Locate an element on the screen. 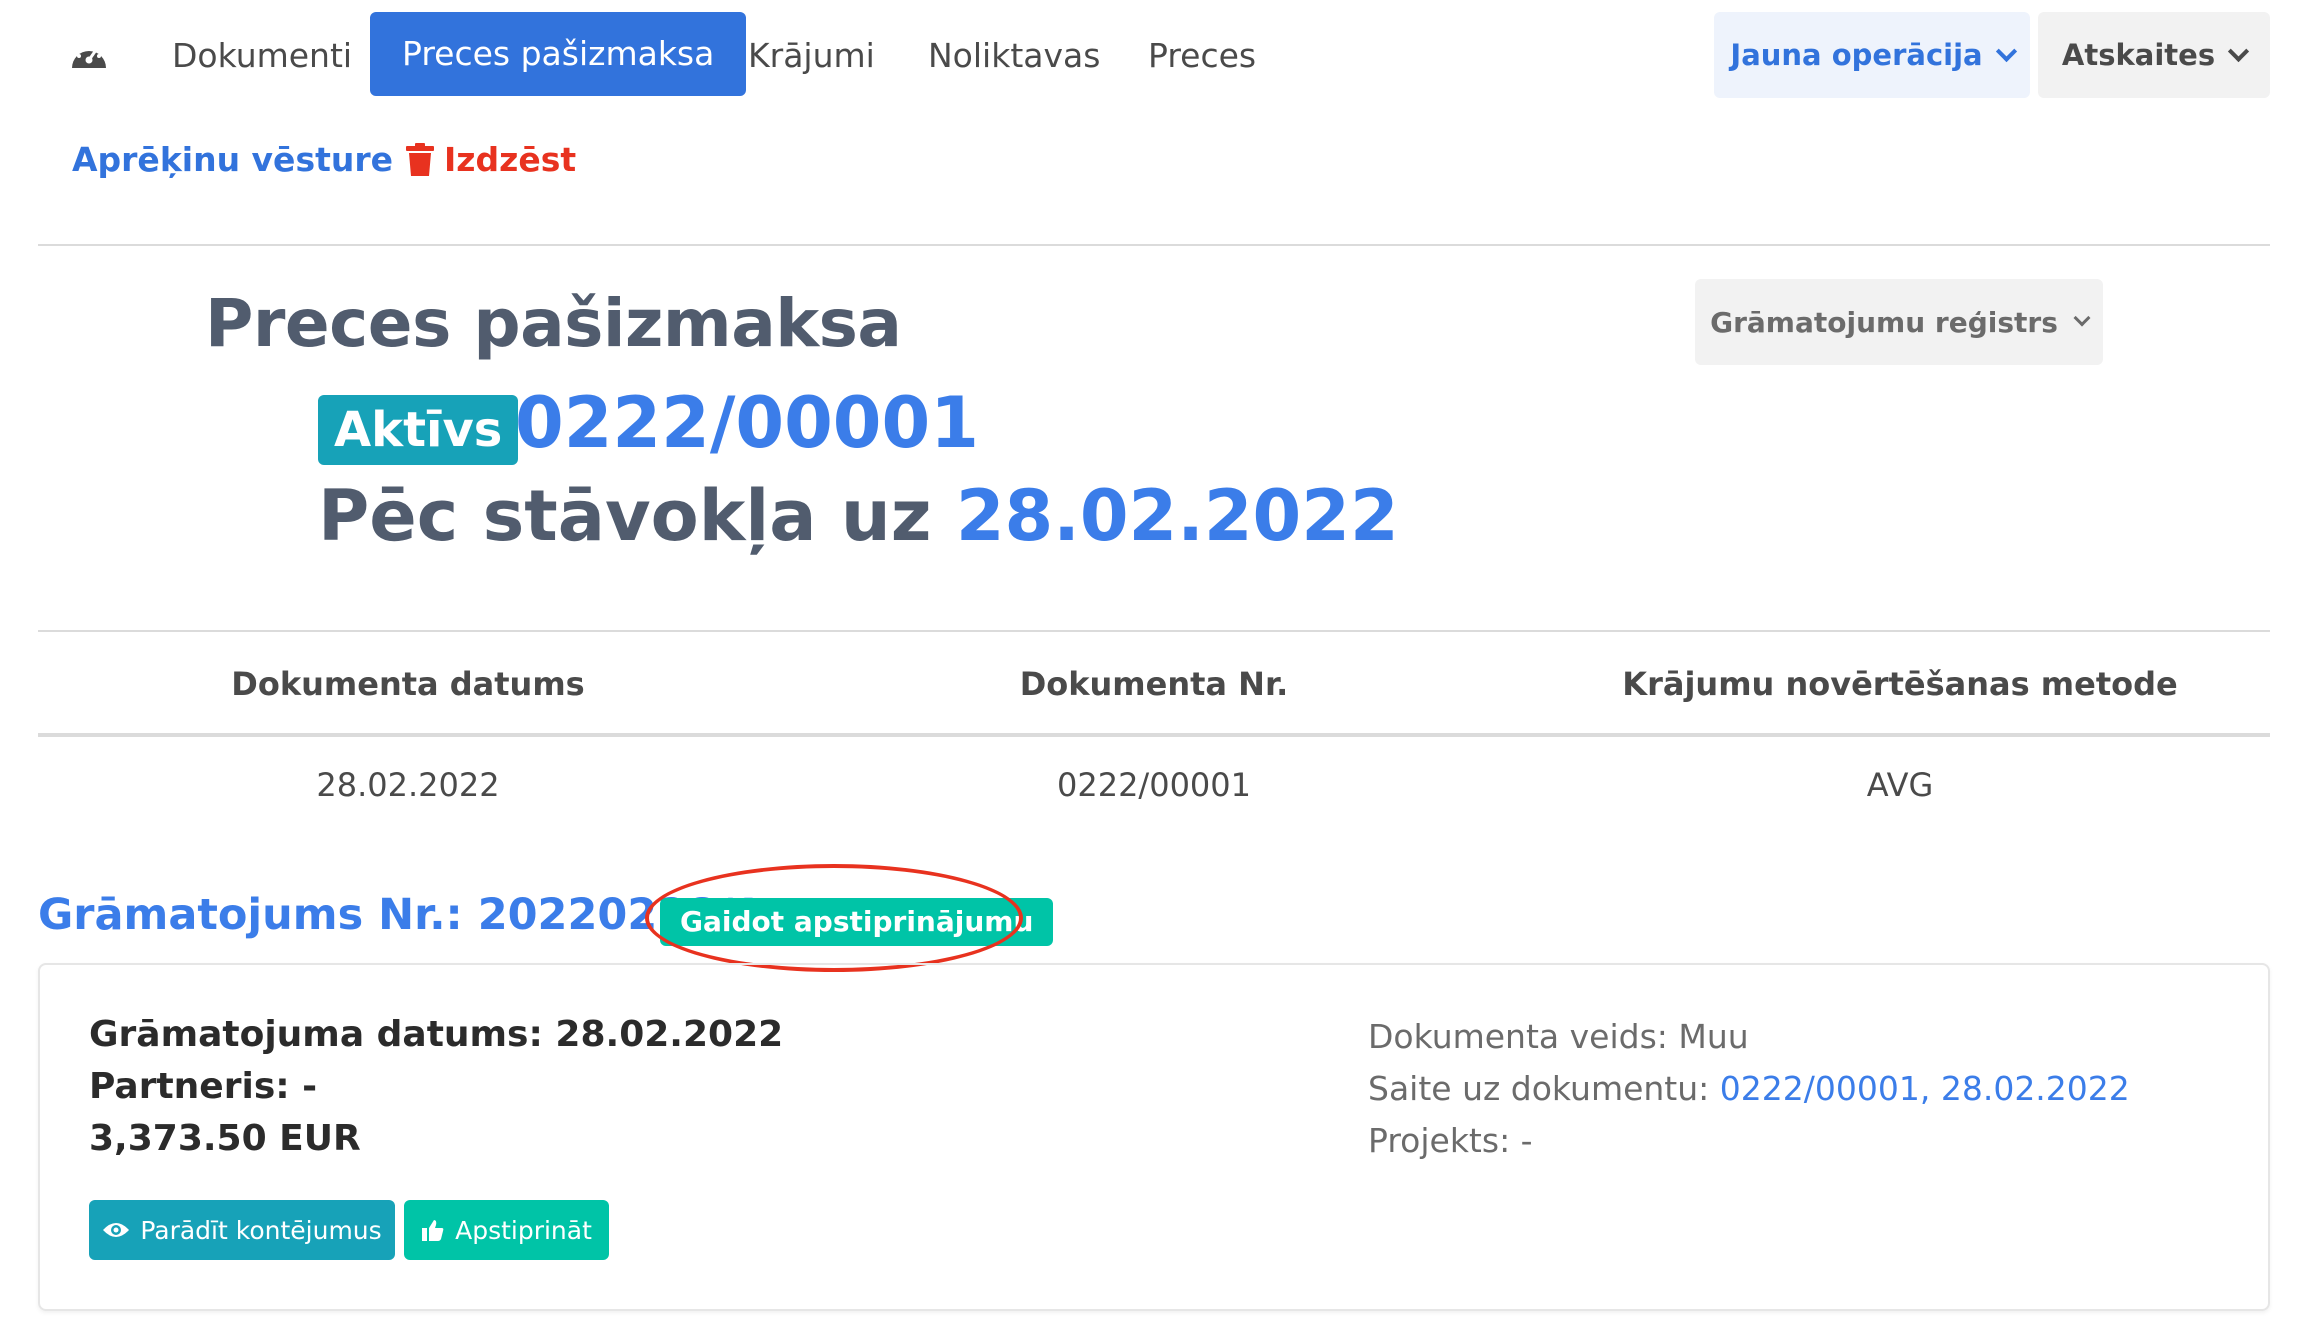  table-header-border is located at coordinates (1154, 735).